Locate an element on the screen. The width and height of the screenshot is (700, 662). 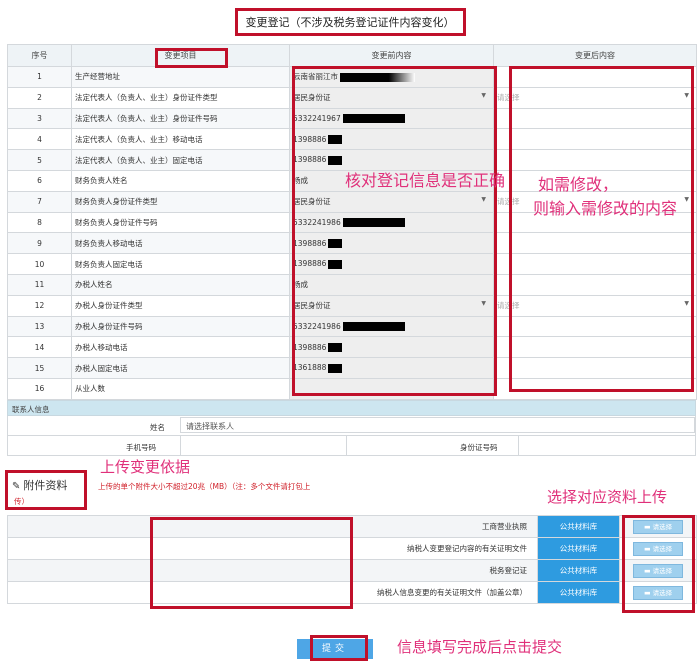
contact-phone-label: 手机号码 is located at coordinates (141, 447).